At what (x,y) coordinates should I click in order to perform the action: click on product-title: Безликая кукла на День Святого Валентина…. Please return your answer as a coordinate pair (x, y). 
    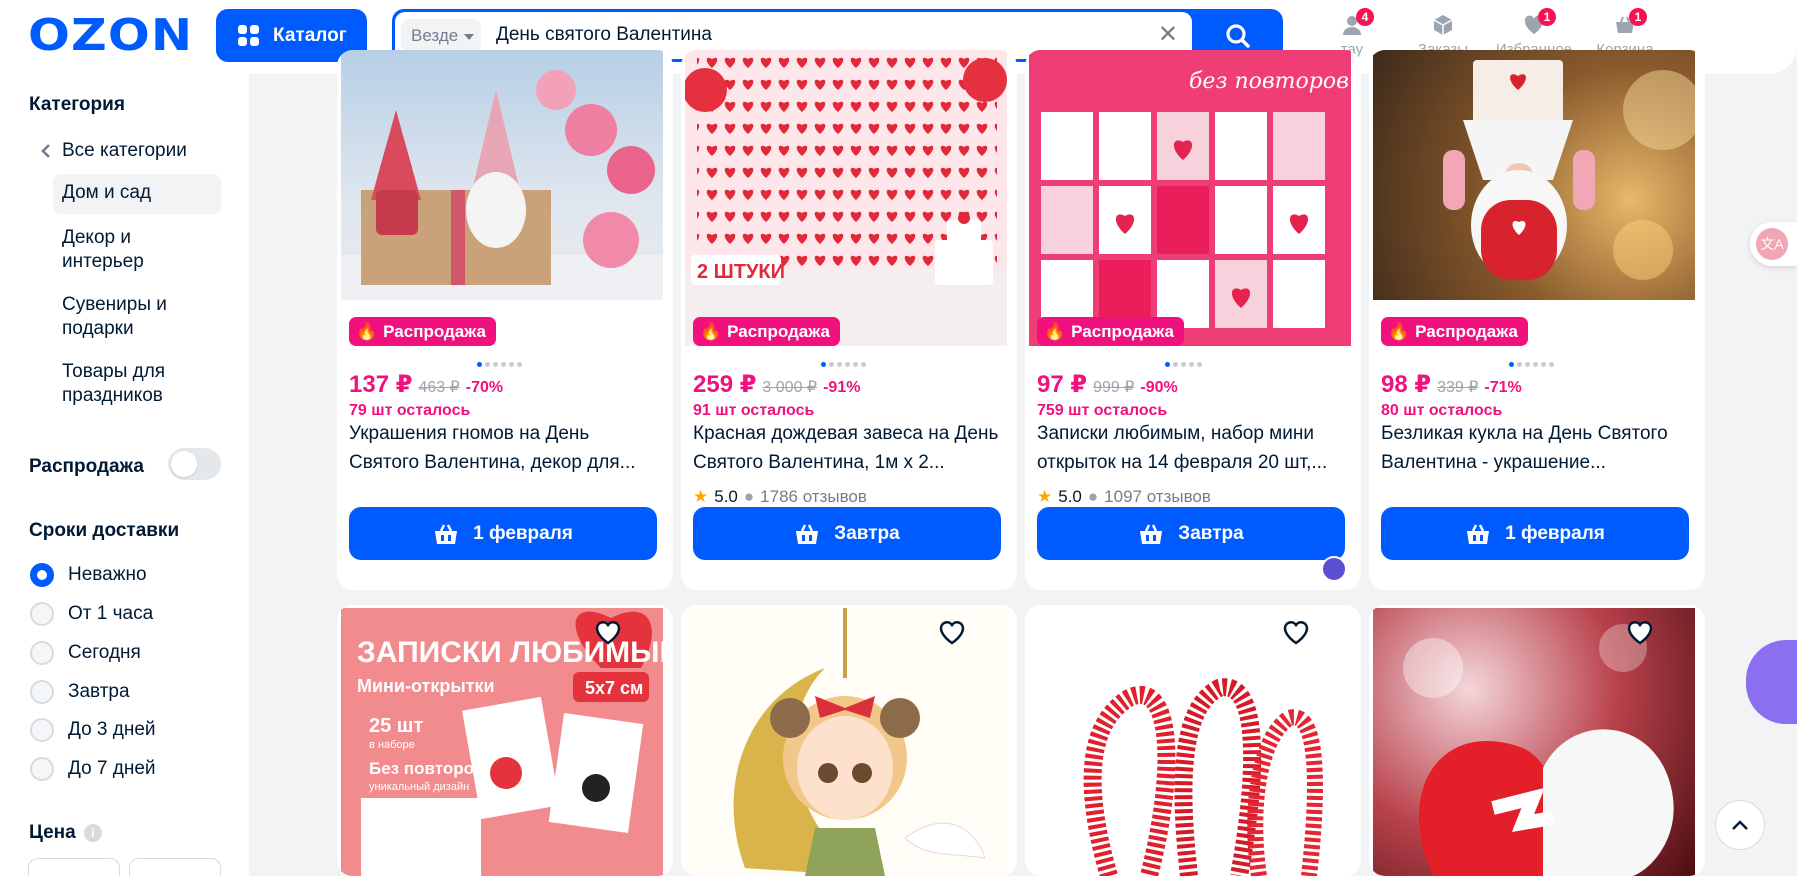
    Looking at the image, I should click on (1537, 448).